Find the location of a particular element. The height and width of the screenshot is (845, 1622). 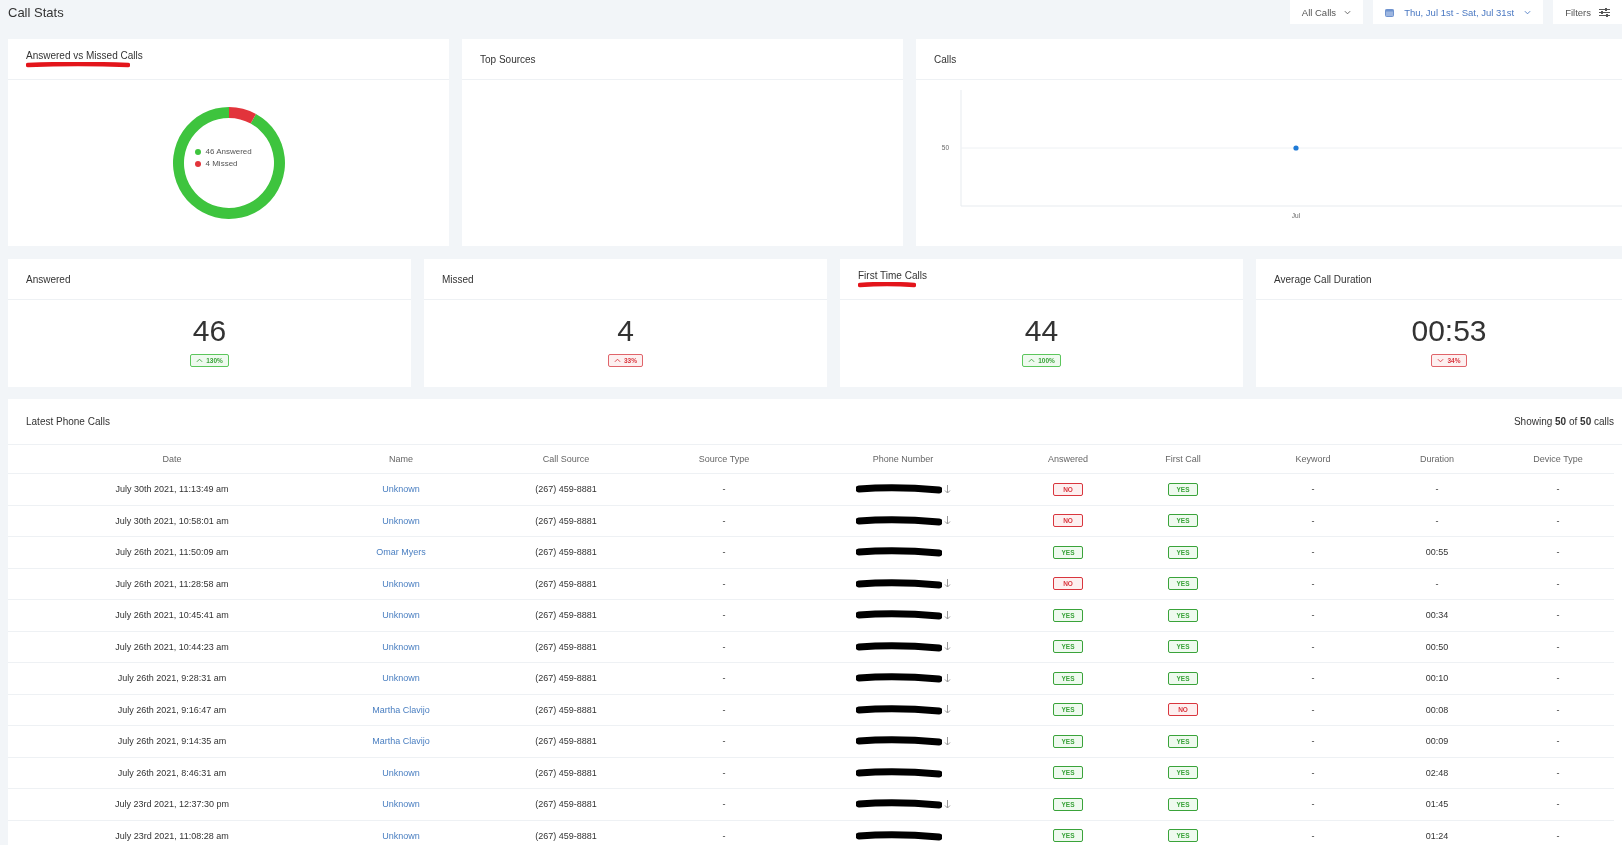

column-header: Call Source is located at coordinates (566, 459).